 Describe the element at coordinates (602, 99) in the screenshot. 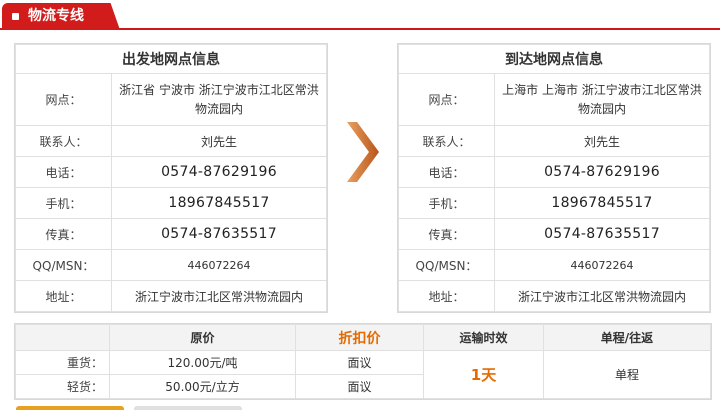

I see `dest-outlet: 上海市 上海市 浙江宁波市江北区常洪物流园内` at that location.